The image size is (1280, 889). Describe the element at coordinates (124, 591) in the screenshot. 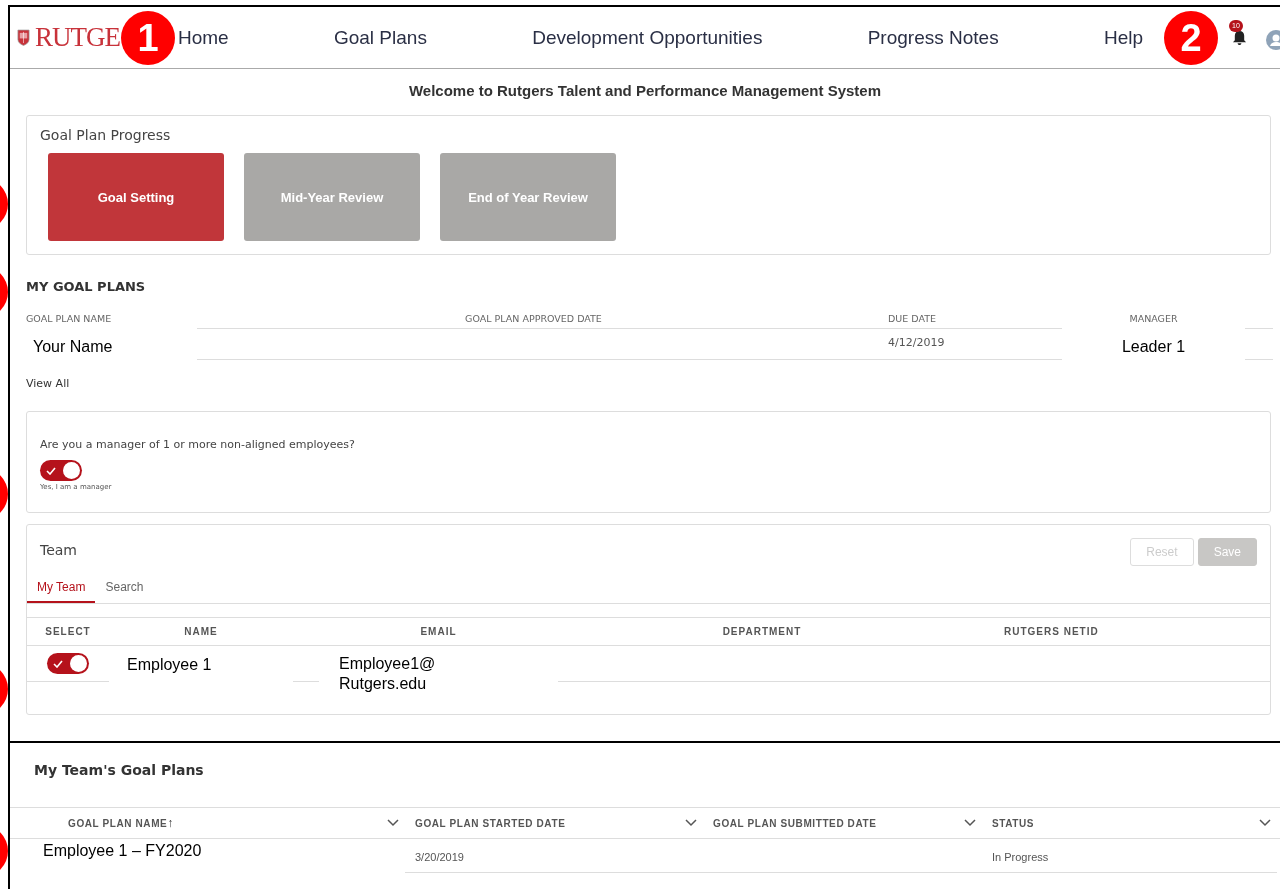

I see `tab: Search` at that location.